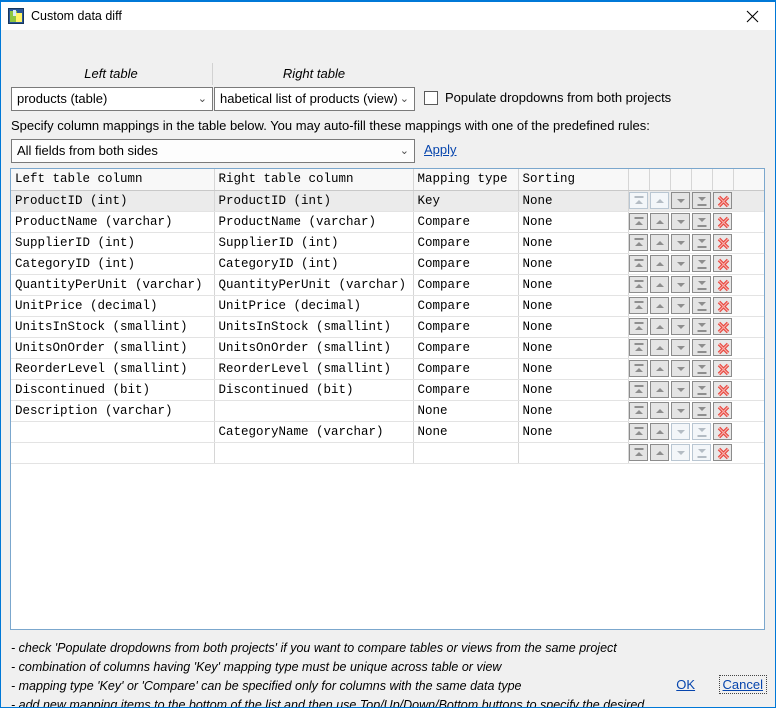 This screenshot has width=776, height=708. What do you see at coordinates (113, 243) in the screenshot?
I see `cell-left-column: SupplierID (int)` at bounding box center [113, 243].